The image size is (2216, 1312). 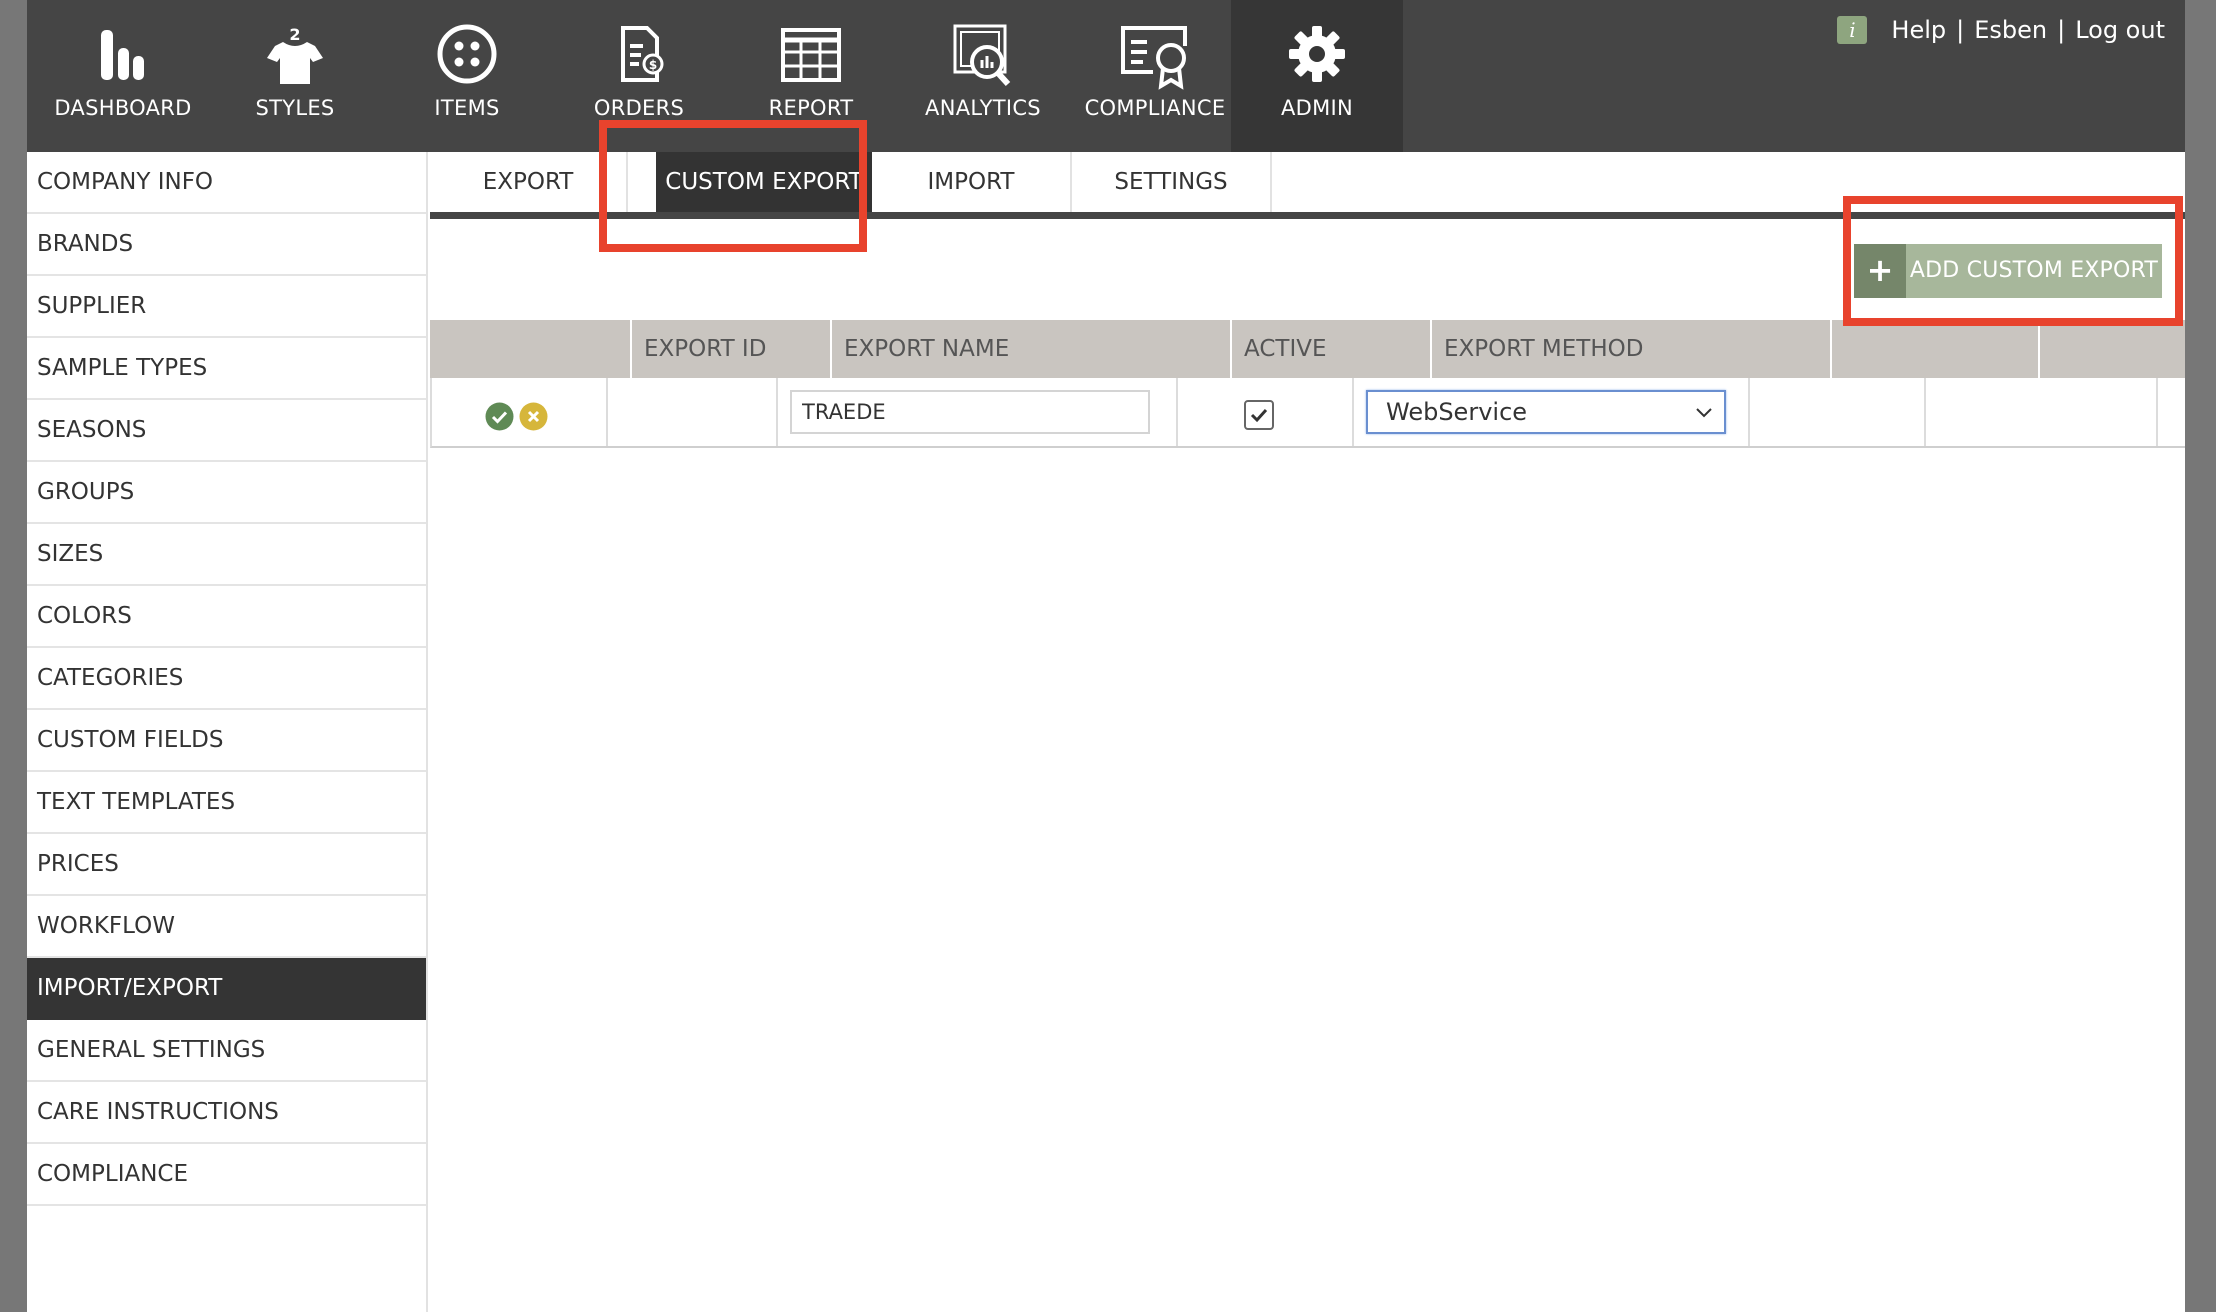 I want to click on nav-compliance: COMPLIANCE, so click(x=1155, y=76).